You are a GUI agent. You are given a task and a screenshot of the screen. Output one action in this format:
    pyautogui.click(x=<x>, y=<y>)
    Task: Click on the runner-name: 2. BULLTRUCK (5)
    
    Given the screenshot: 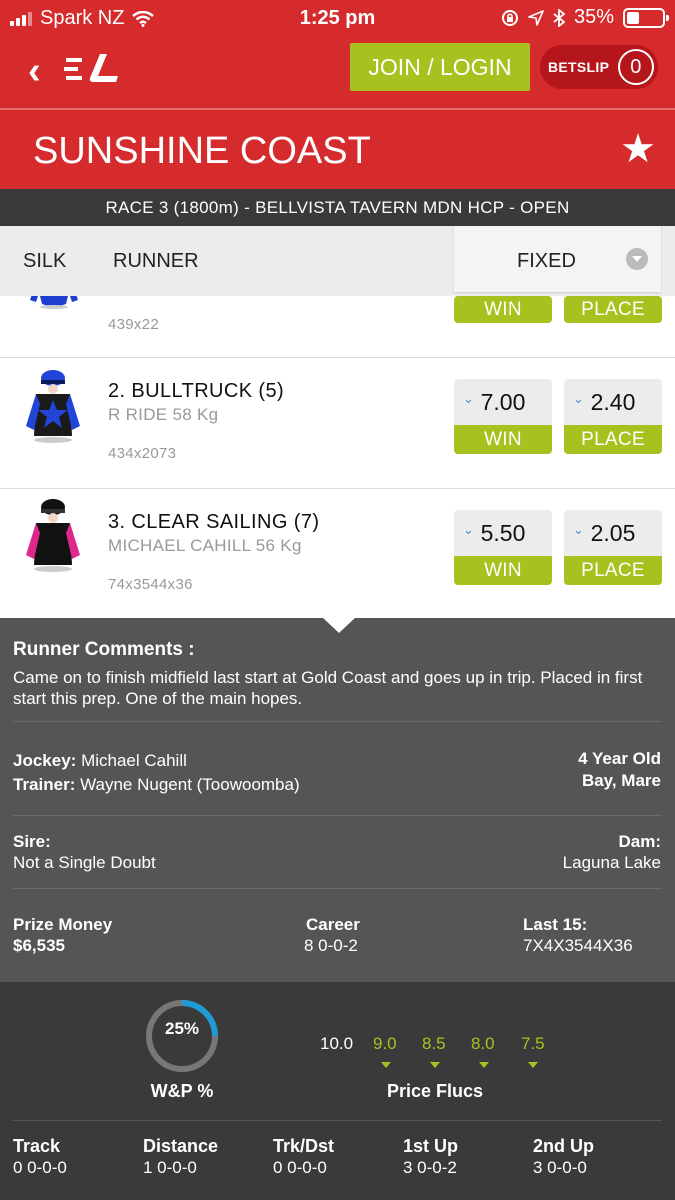 What is the action you would take?
    pyautogui.click(x=196, y=391)
    